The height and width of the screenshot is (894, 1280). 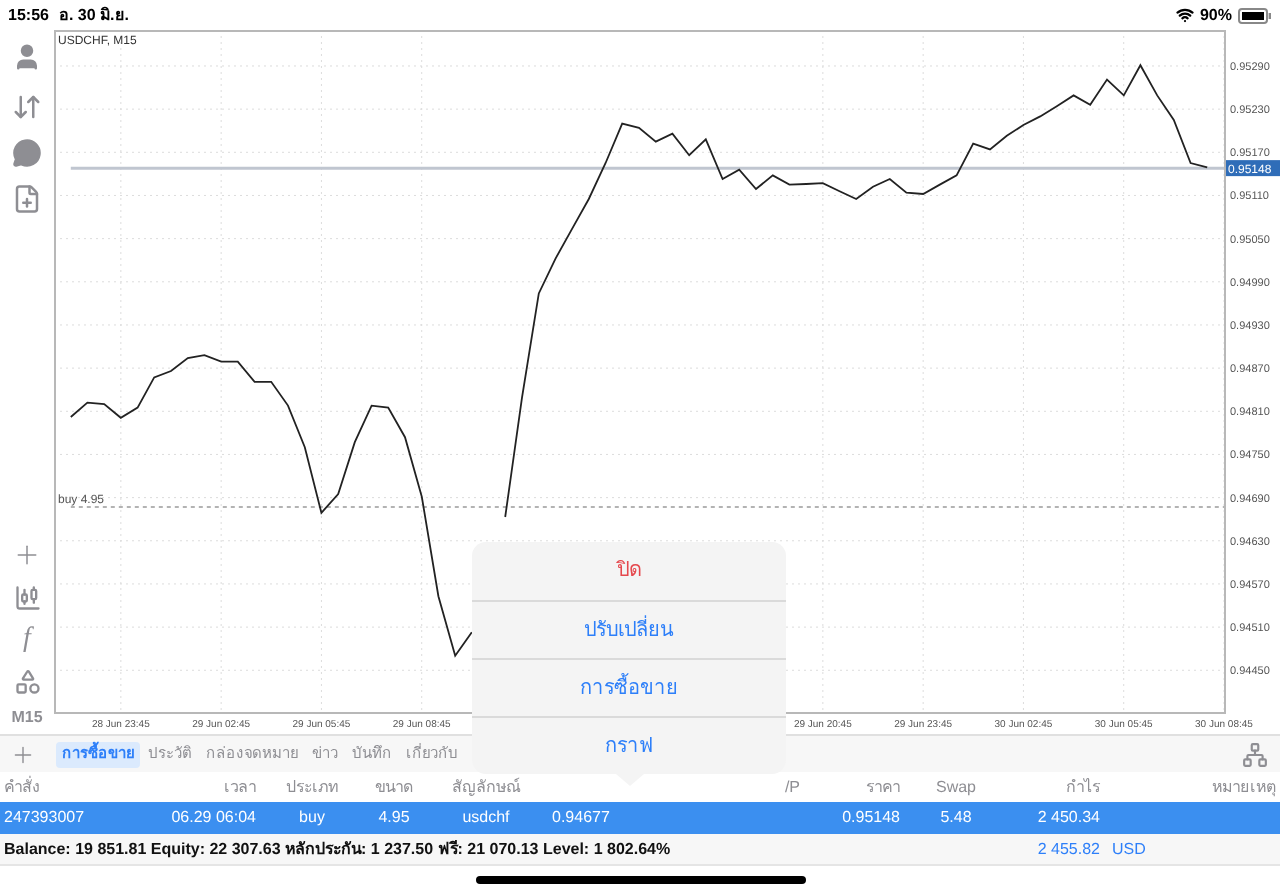 I want to click on table-cell: usdchf, so click(x=486, y=817).